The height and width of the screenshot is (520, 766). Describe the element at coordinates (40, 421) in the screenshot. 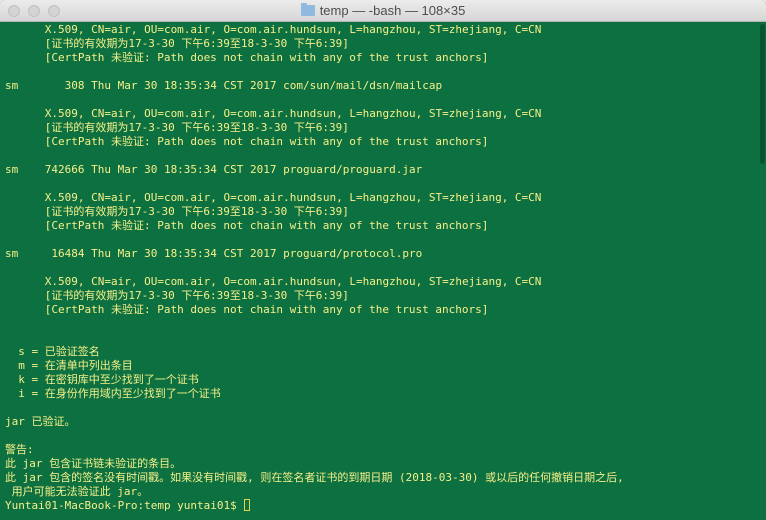

I see `output-line: jar 已验证。` at that location.